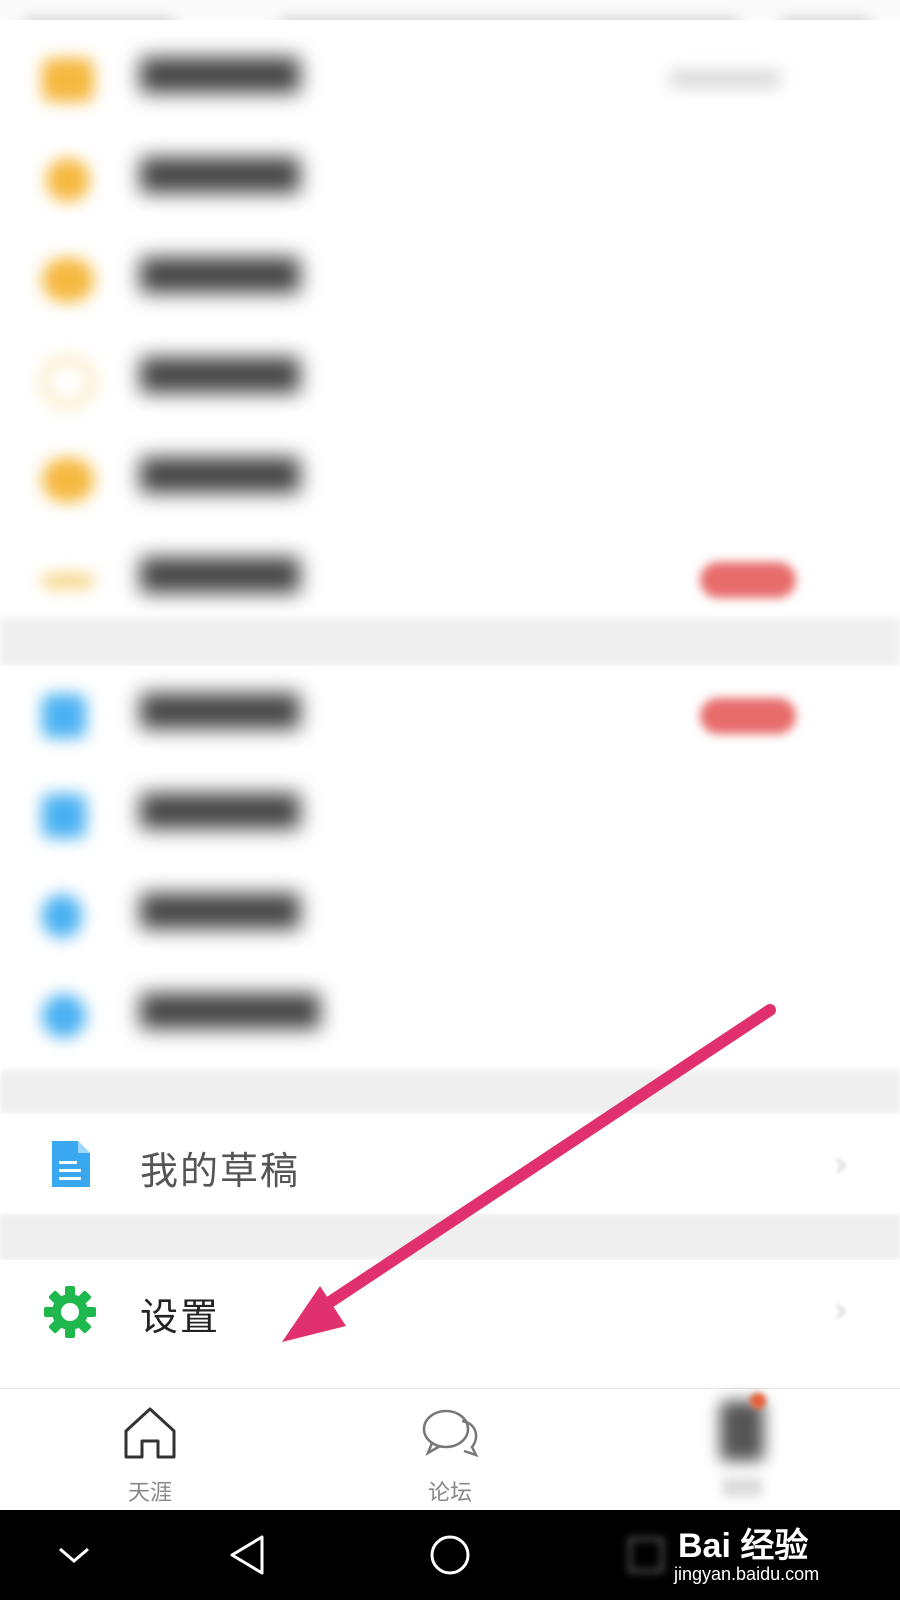  What do you see at coordinates (747, 1574) in the screenshot?
I see `watermark-url: jingyan.baidu.com` at bounding box center [747, 1574].